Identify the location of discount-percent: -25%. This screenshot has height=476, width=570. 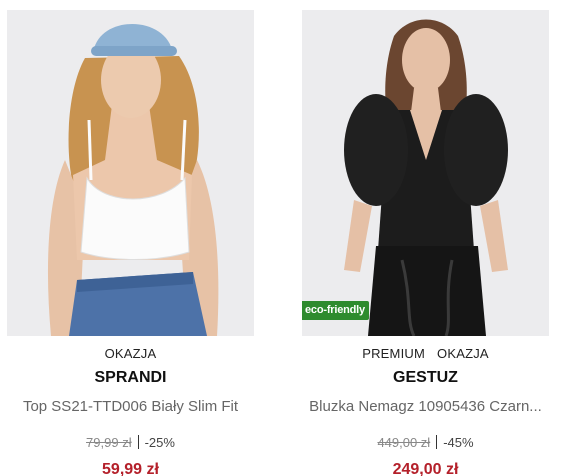
(159, 442).